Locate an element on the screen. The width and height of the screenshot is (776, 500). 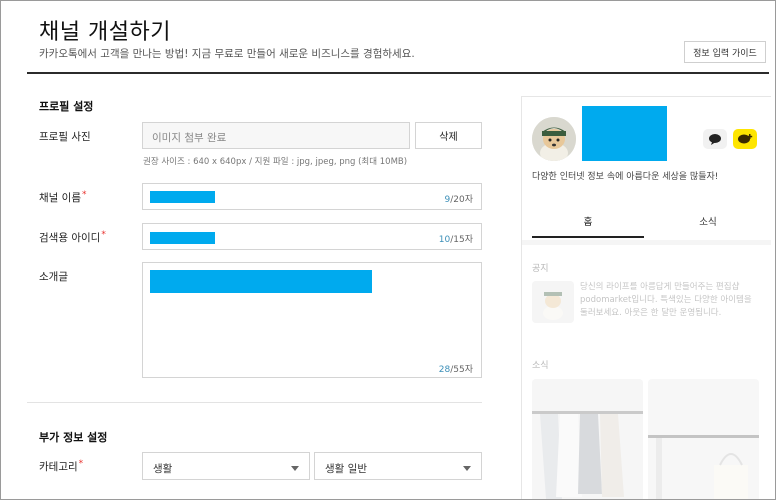
category-secondary-select: 생활 일반 is located at coordinates (398, 466).